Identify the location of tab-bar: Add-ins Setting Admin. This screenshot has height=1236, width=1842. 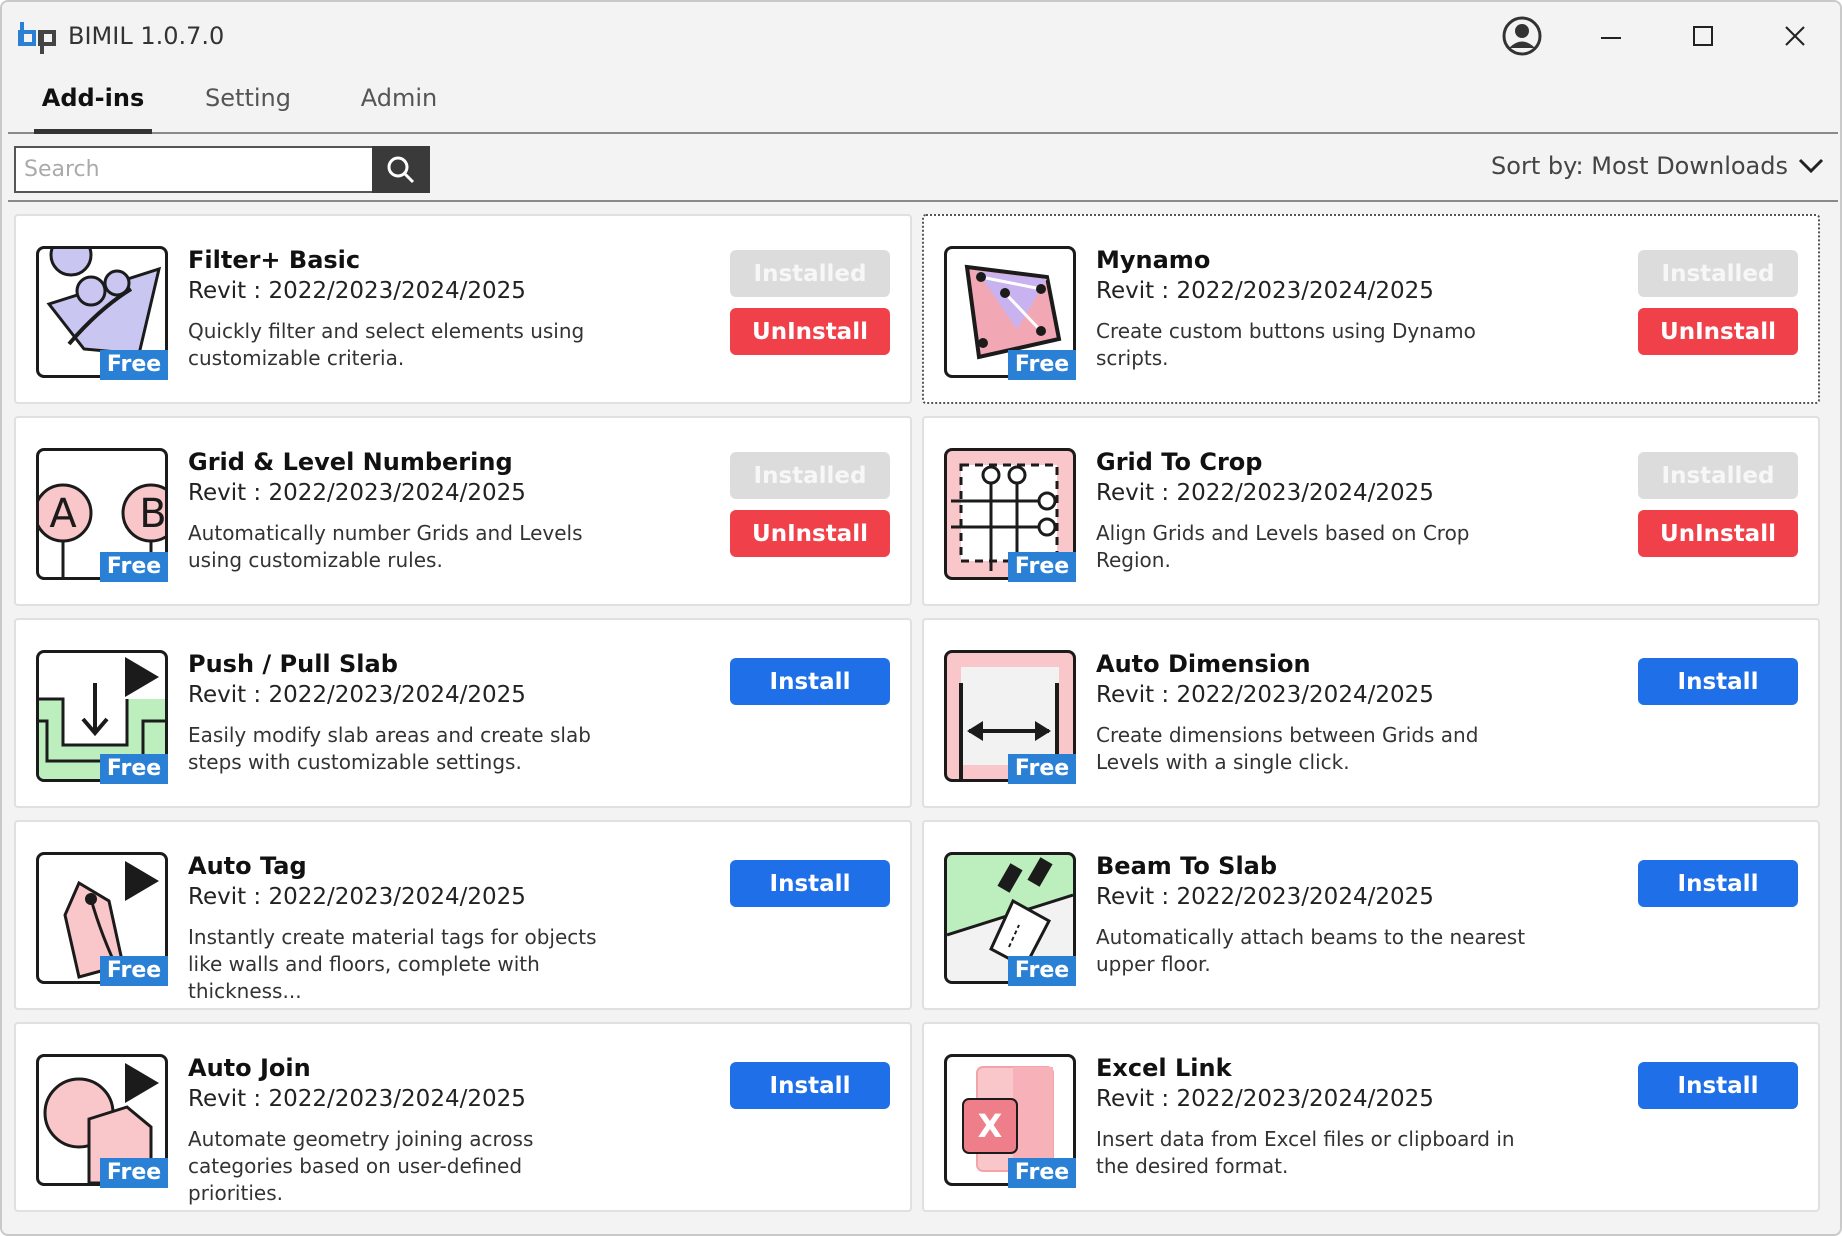
(923, 103).